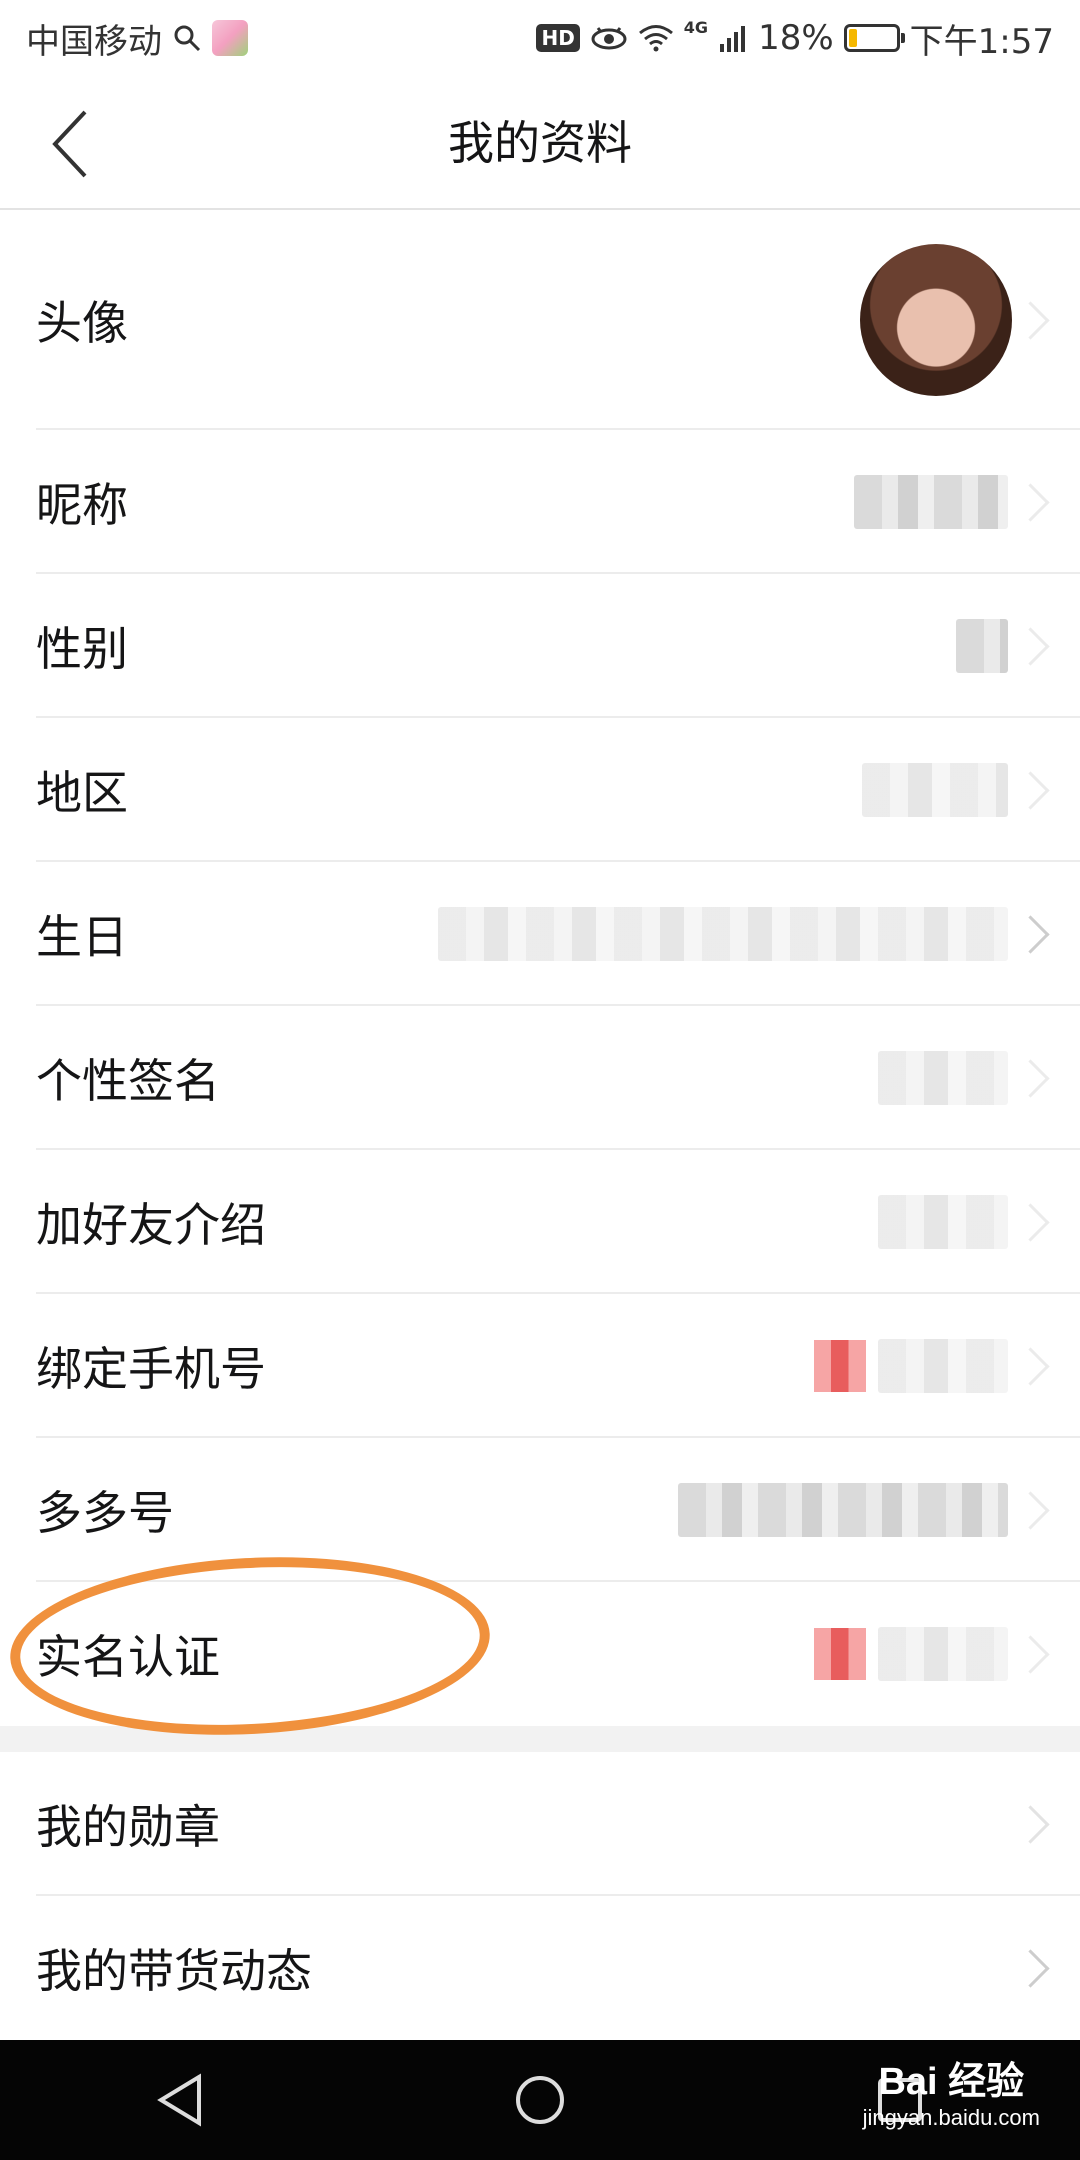 The width and height of the screenshot is (1080, 2160). Describe the element at coordinates (733, 38) in the screenshot. I see `signal-icon` at that location.